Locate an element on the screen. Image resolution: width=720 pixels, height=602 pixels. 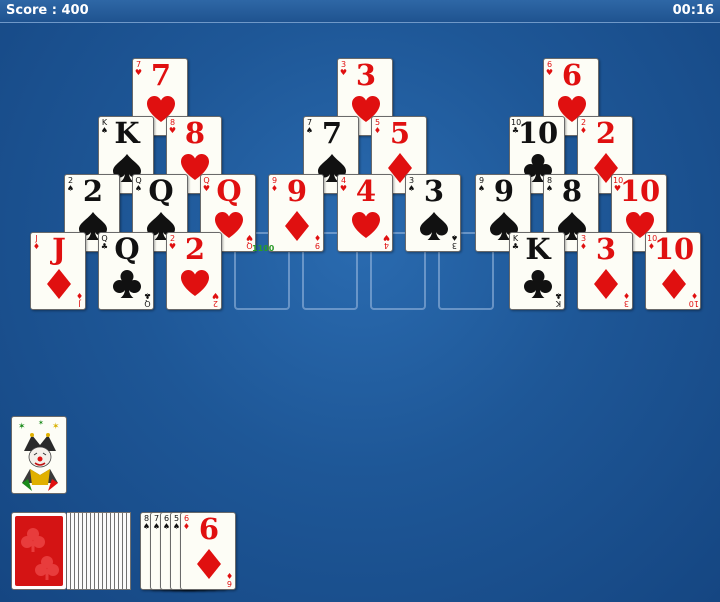
card-corner-index: 2♦ is located at coordinates (583, 126).